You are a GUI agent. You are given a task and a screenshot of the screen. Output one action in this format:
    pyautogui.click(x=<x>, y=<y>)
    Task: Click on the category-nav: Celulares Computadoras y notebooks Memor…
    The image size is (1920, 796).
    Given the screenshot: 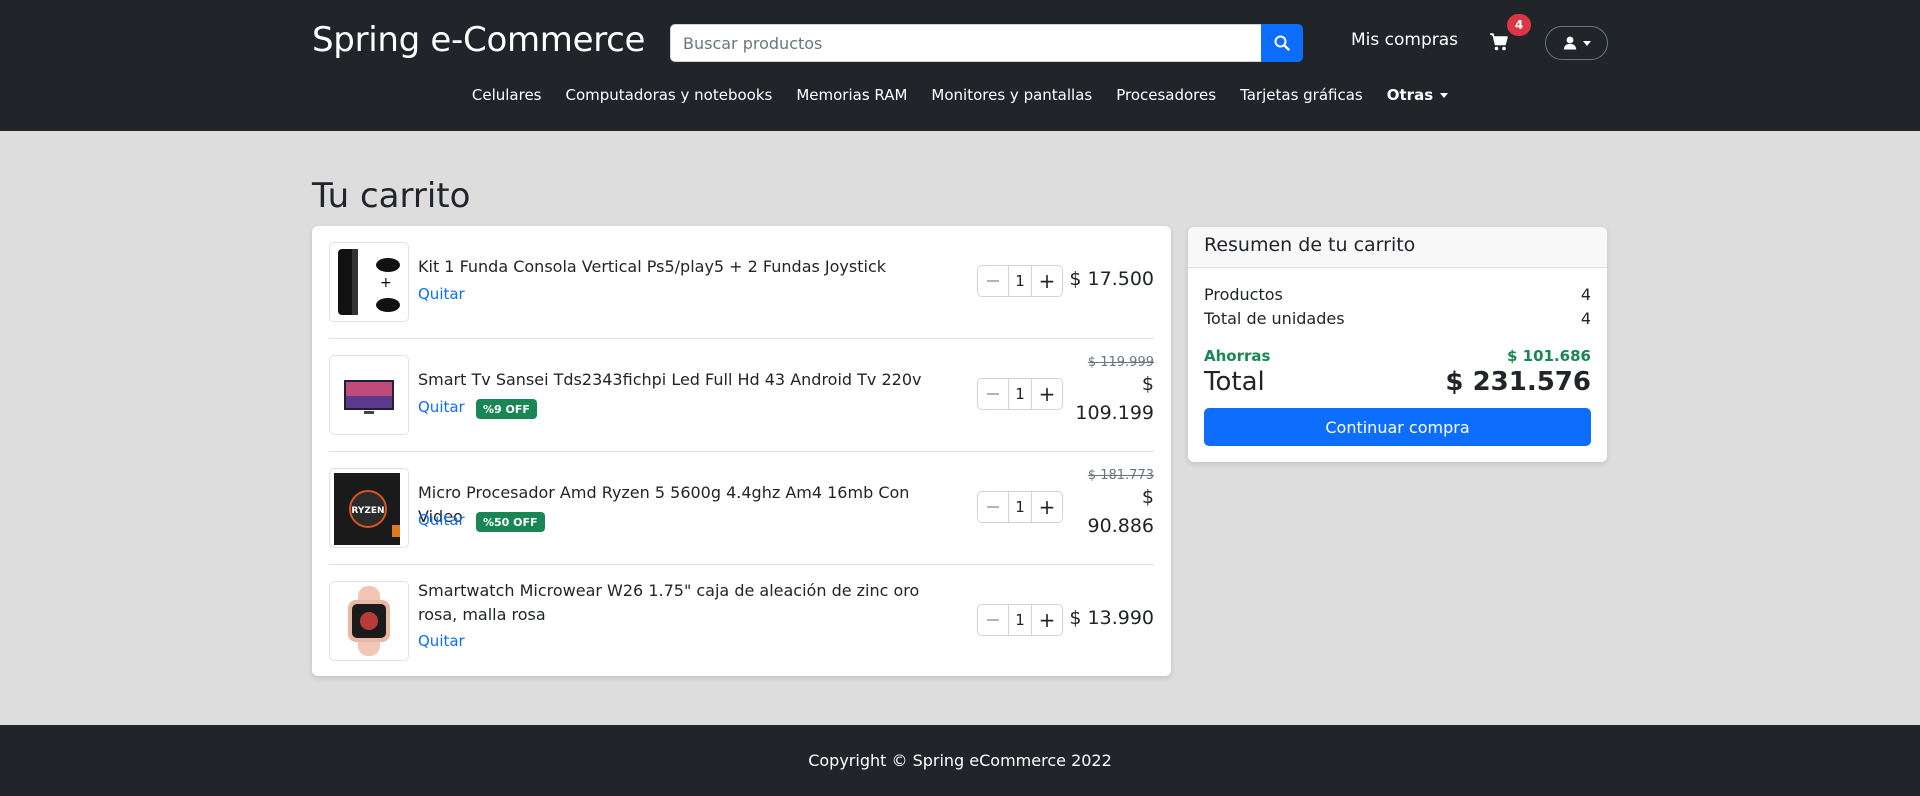 What is the action you would take?
    pyautogui.click(x=960, y=95)
    